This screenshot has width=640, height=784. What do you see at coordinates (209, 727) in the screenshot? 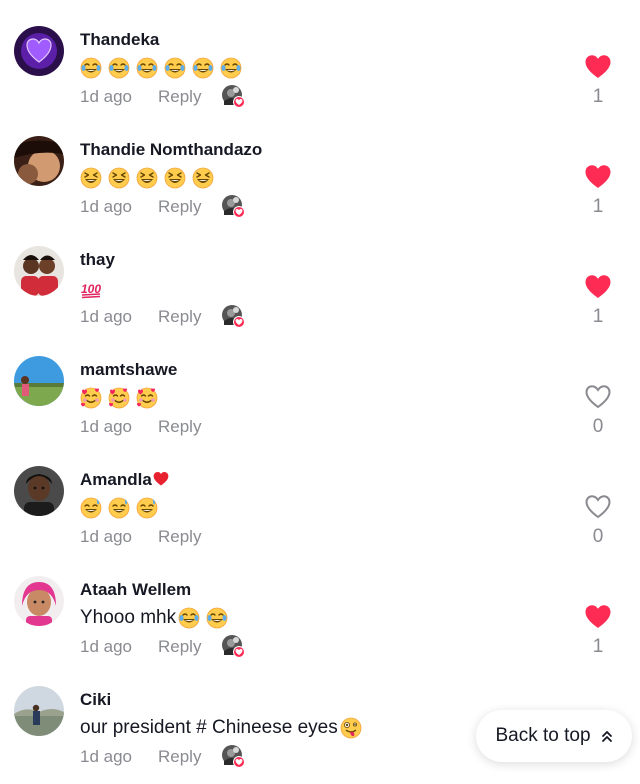
I see `comment-body-text: our president # Chineese eyes` at bounding box center [209, 727].